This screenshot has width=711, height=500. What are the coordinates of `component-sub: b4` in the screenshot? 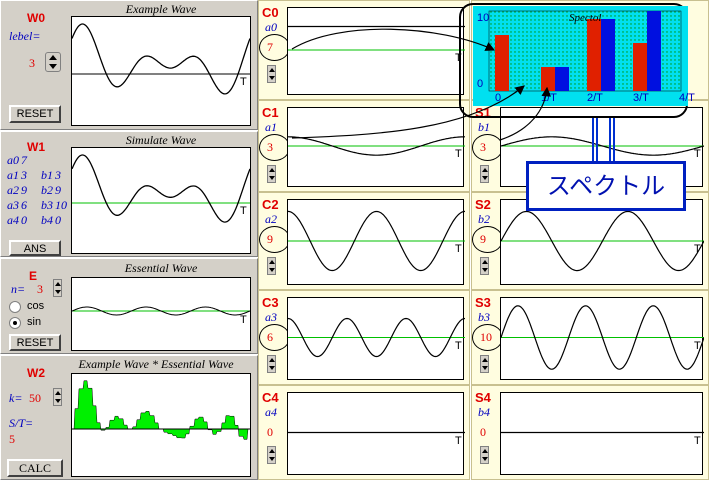 It's located at (484, 412).